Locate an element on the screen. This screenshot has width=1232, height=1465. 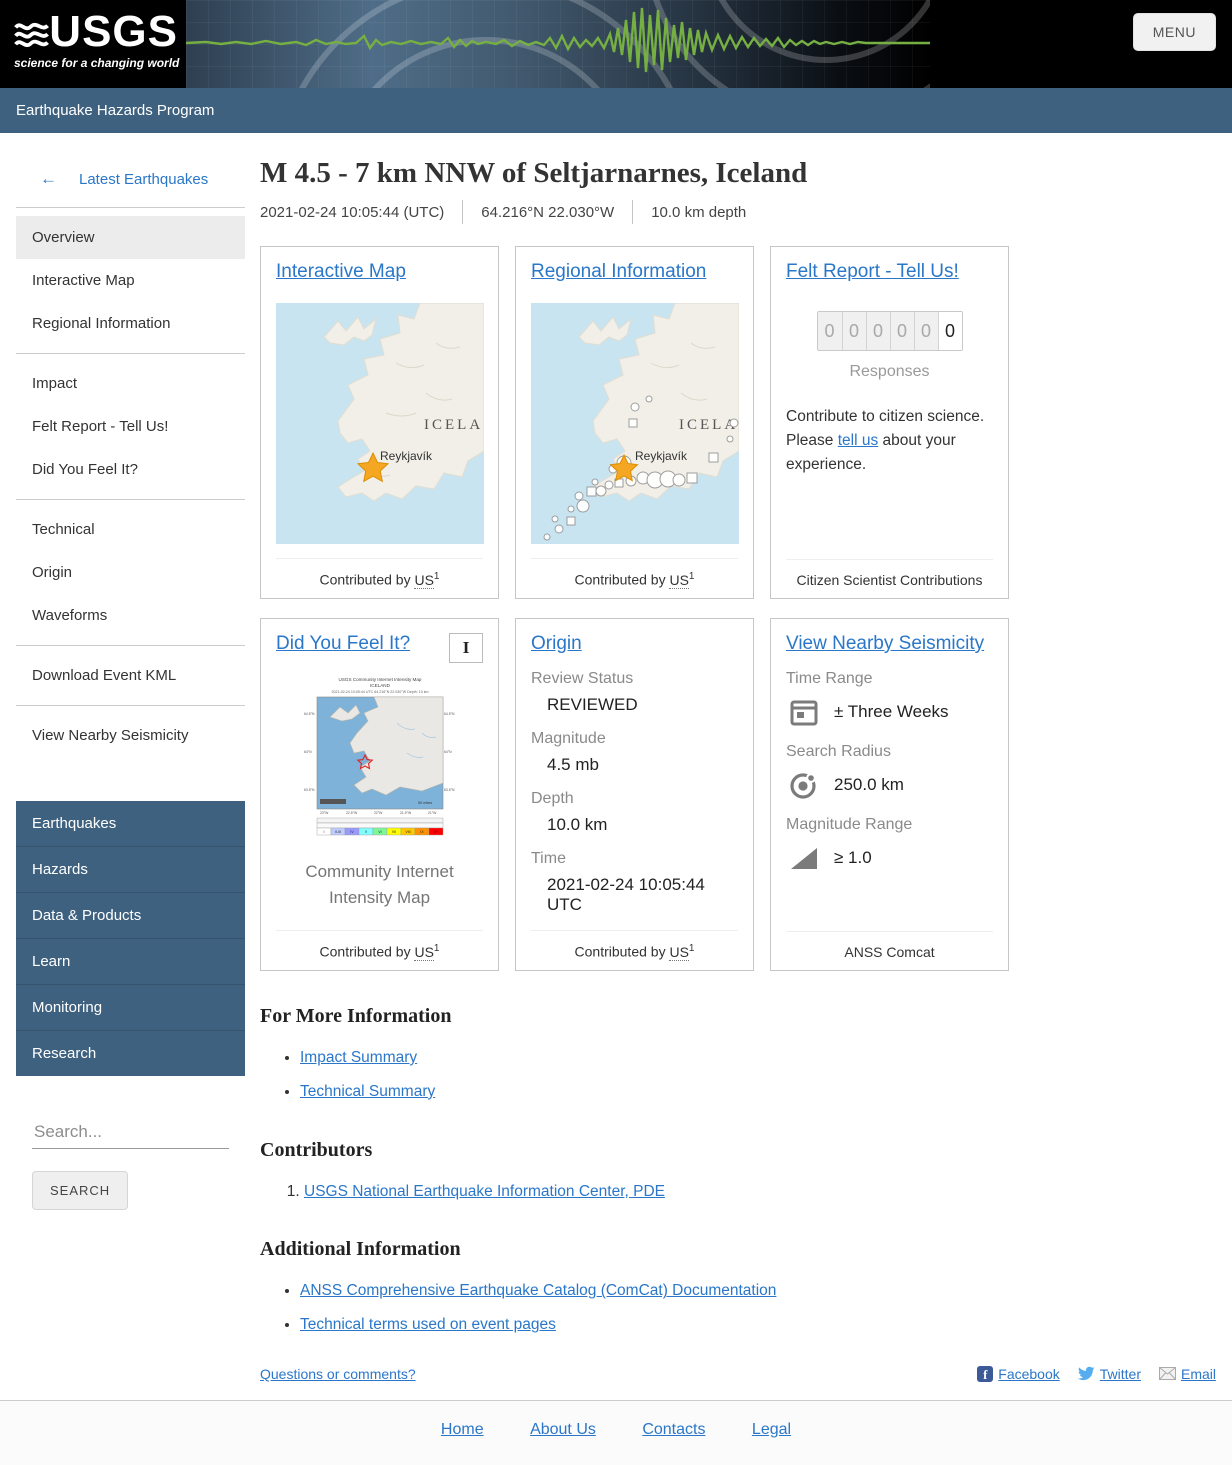
email-icon is located at coordinates (1167, 1374).